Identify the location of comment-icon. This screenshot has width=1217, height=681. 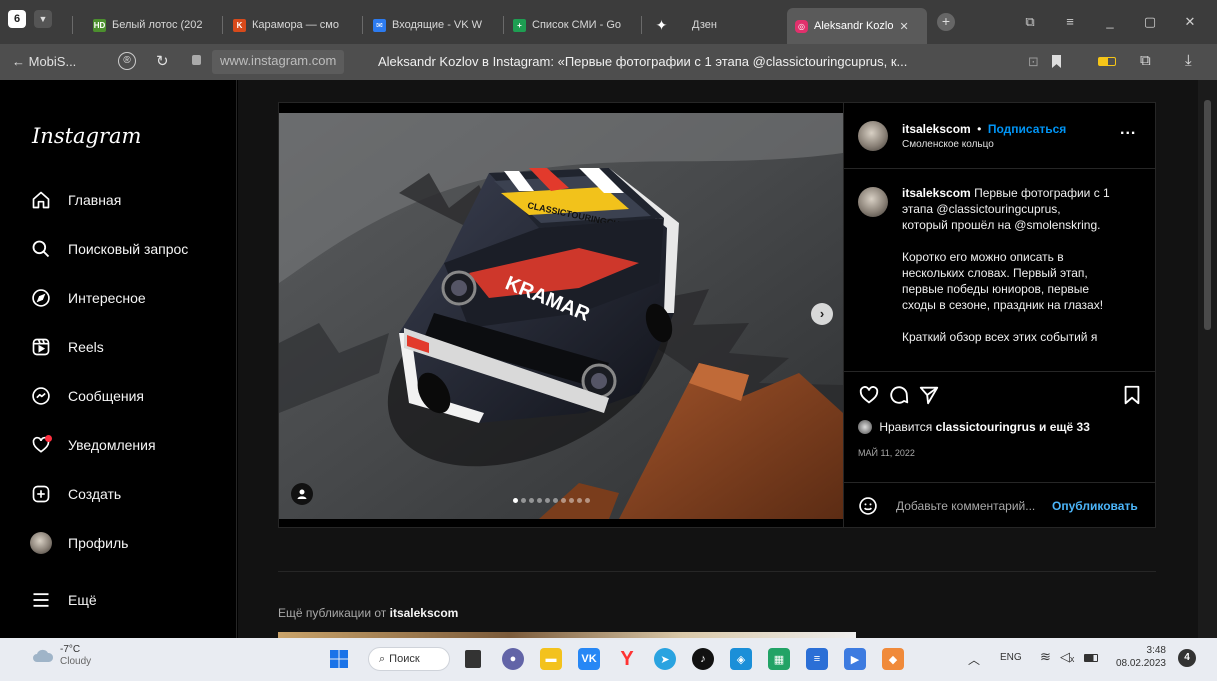
(899, 397).